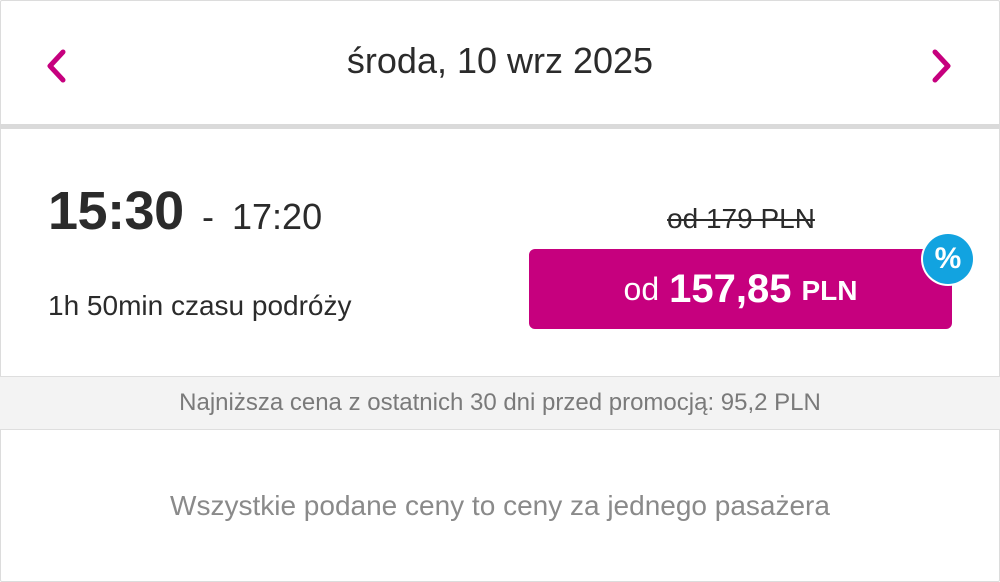 The width and height of the screenshot is (1000, 582). I want to click on next-day-button, so click(942, 66).